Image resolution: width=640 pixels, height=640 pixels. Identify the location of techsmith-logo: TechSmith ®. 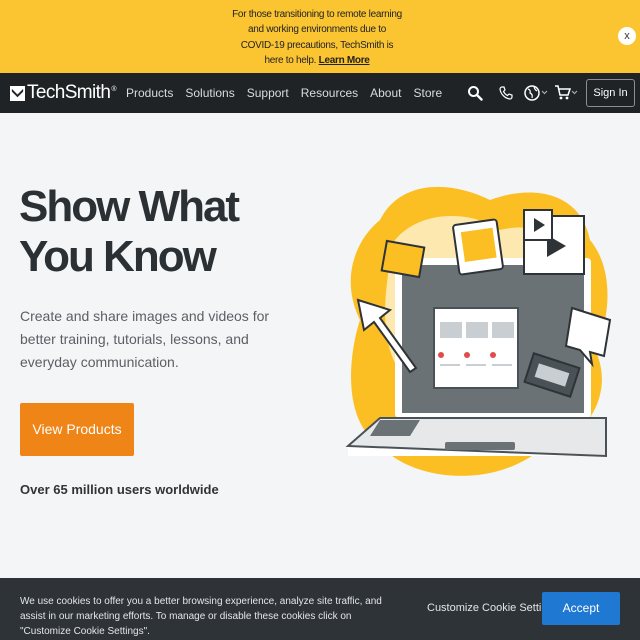
(63, 92).